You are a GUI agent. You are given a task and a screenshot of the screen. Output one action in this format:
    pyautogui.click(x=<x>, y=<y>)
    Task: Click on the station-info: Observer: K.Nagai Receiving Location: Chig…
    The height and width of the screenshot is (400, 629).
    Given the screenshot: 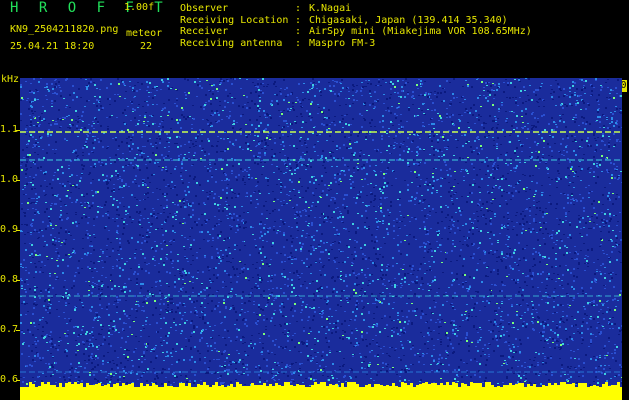 What is the action you would take?
    pyautogui.click(x=356, y=26)
    